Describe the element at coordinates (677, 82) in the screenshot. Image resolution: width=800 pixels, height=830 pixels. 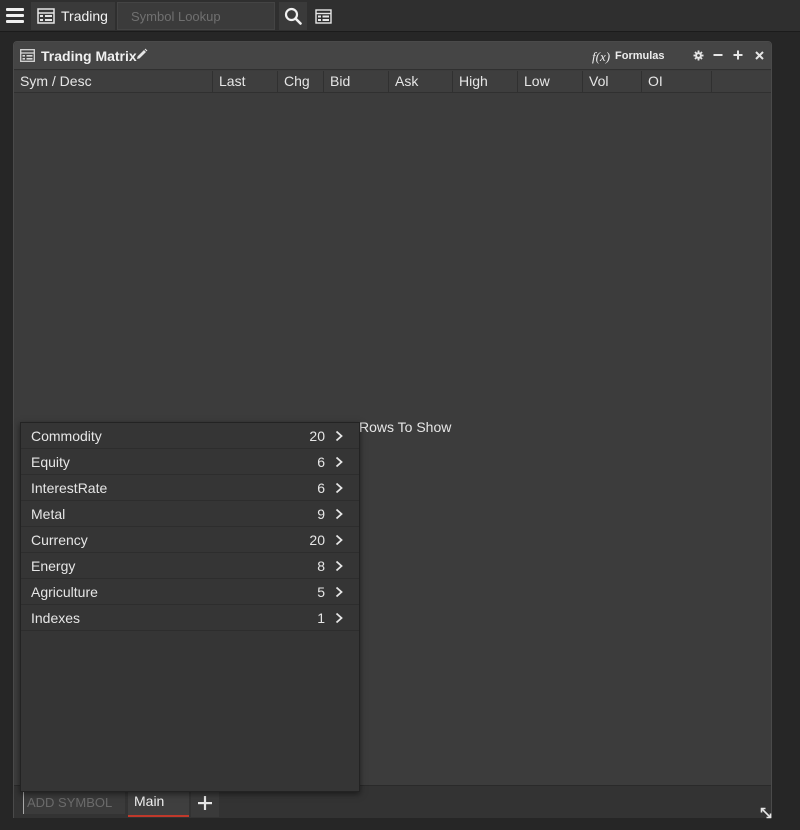
I see `column-oi: OI` at that location.